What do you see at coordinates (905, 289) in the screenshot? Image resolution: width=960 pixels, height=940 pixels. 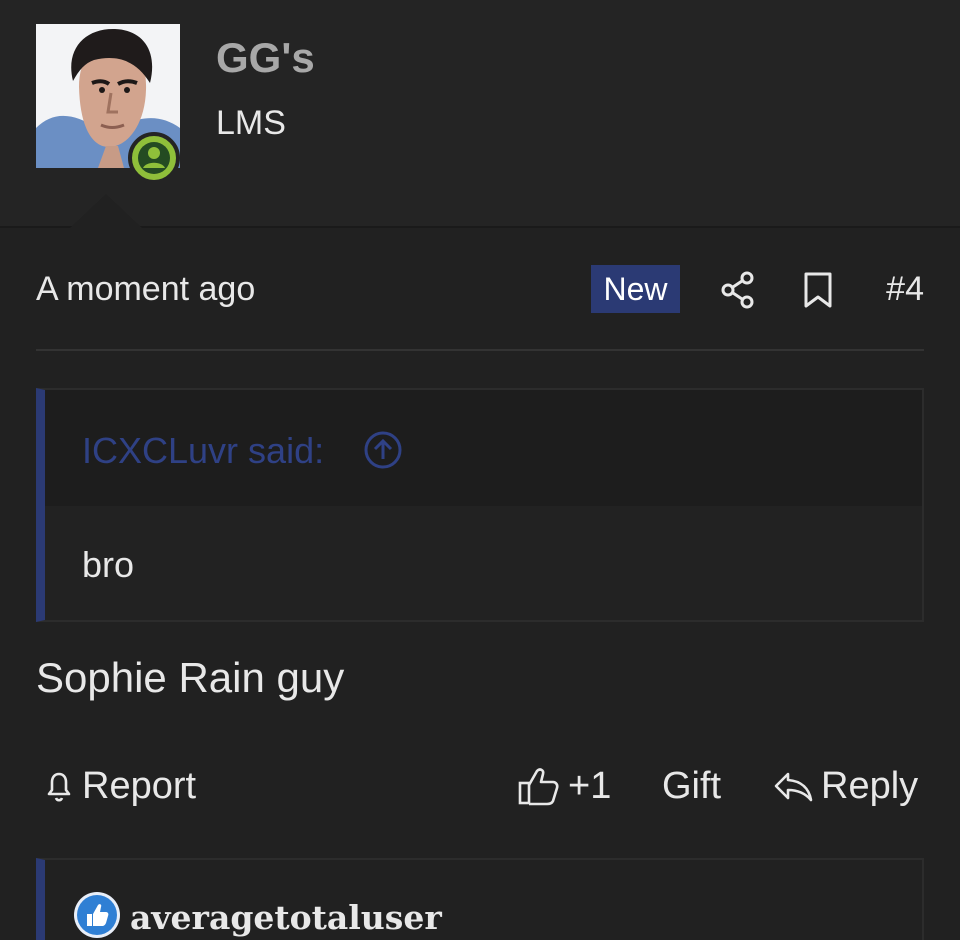 I see `post-number-link: #4` at bounding box center [905, 289].